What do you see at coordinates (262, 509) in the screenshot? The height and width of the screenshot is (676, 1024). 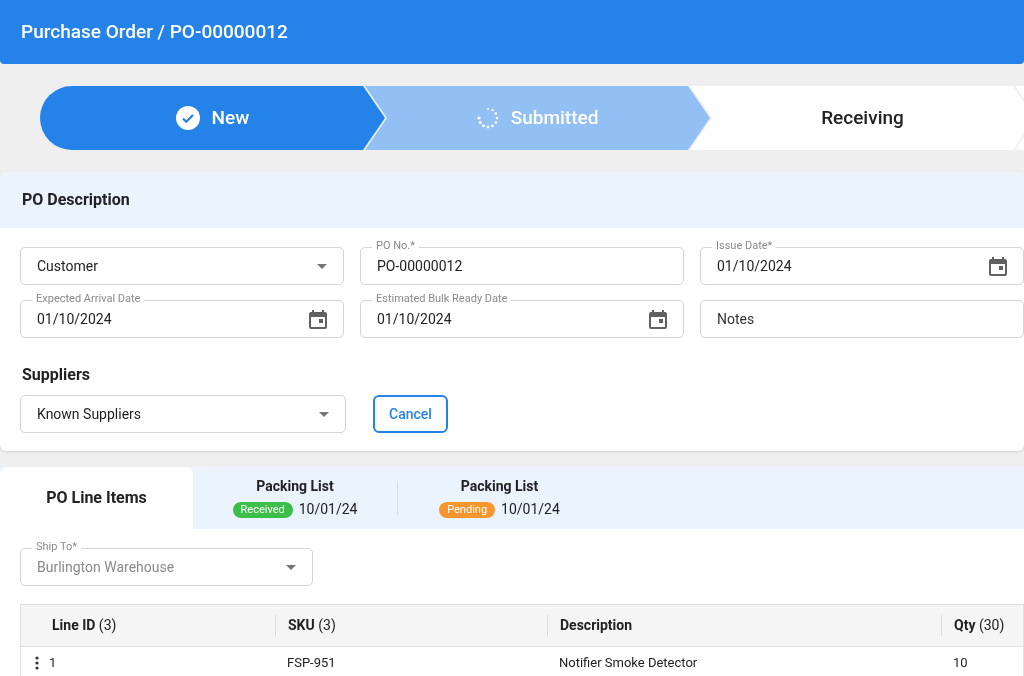 I see `status-badge: Received` at bounding box center [262, 509].